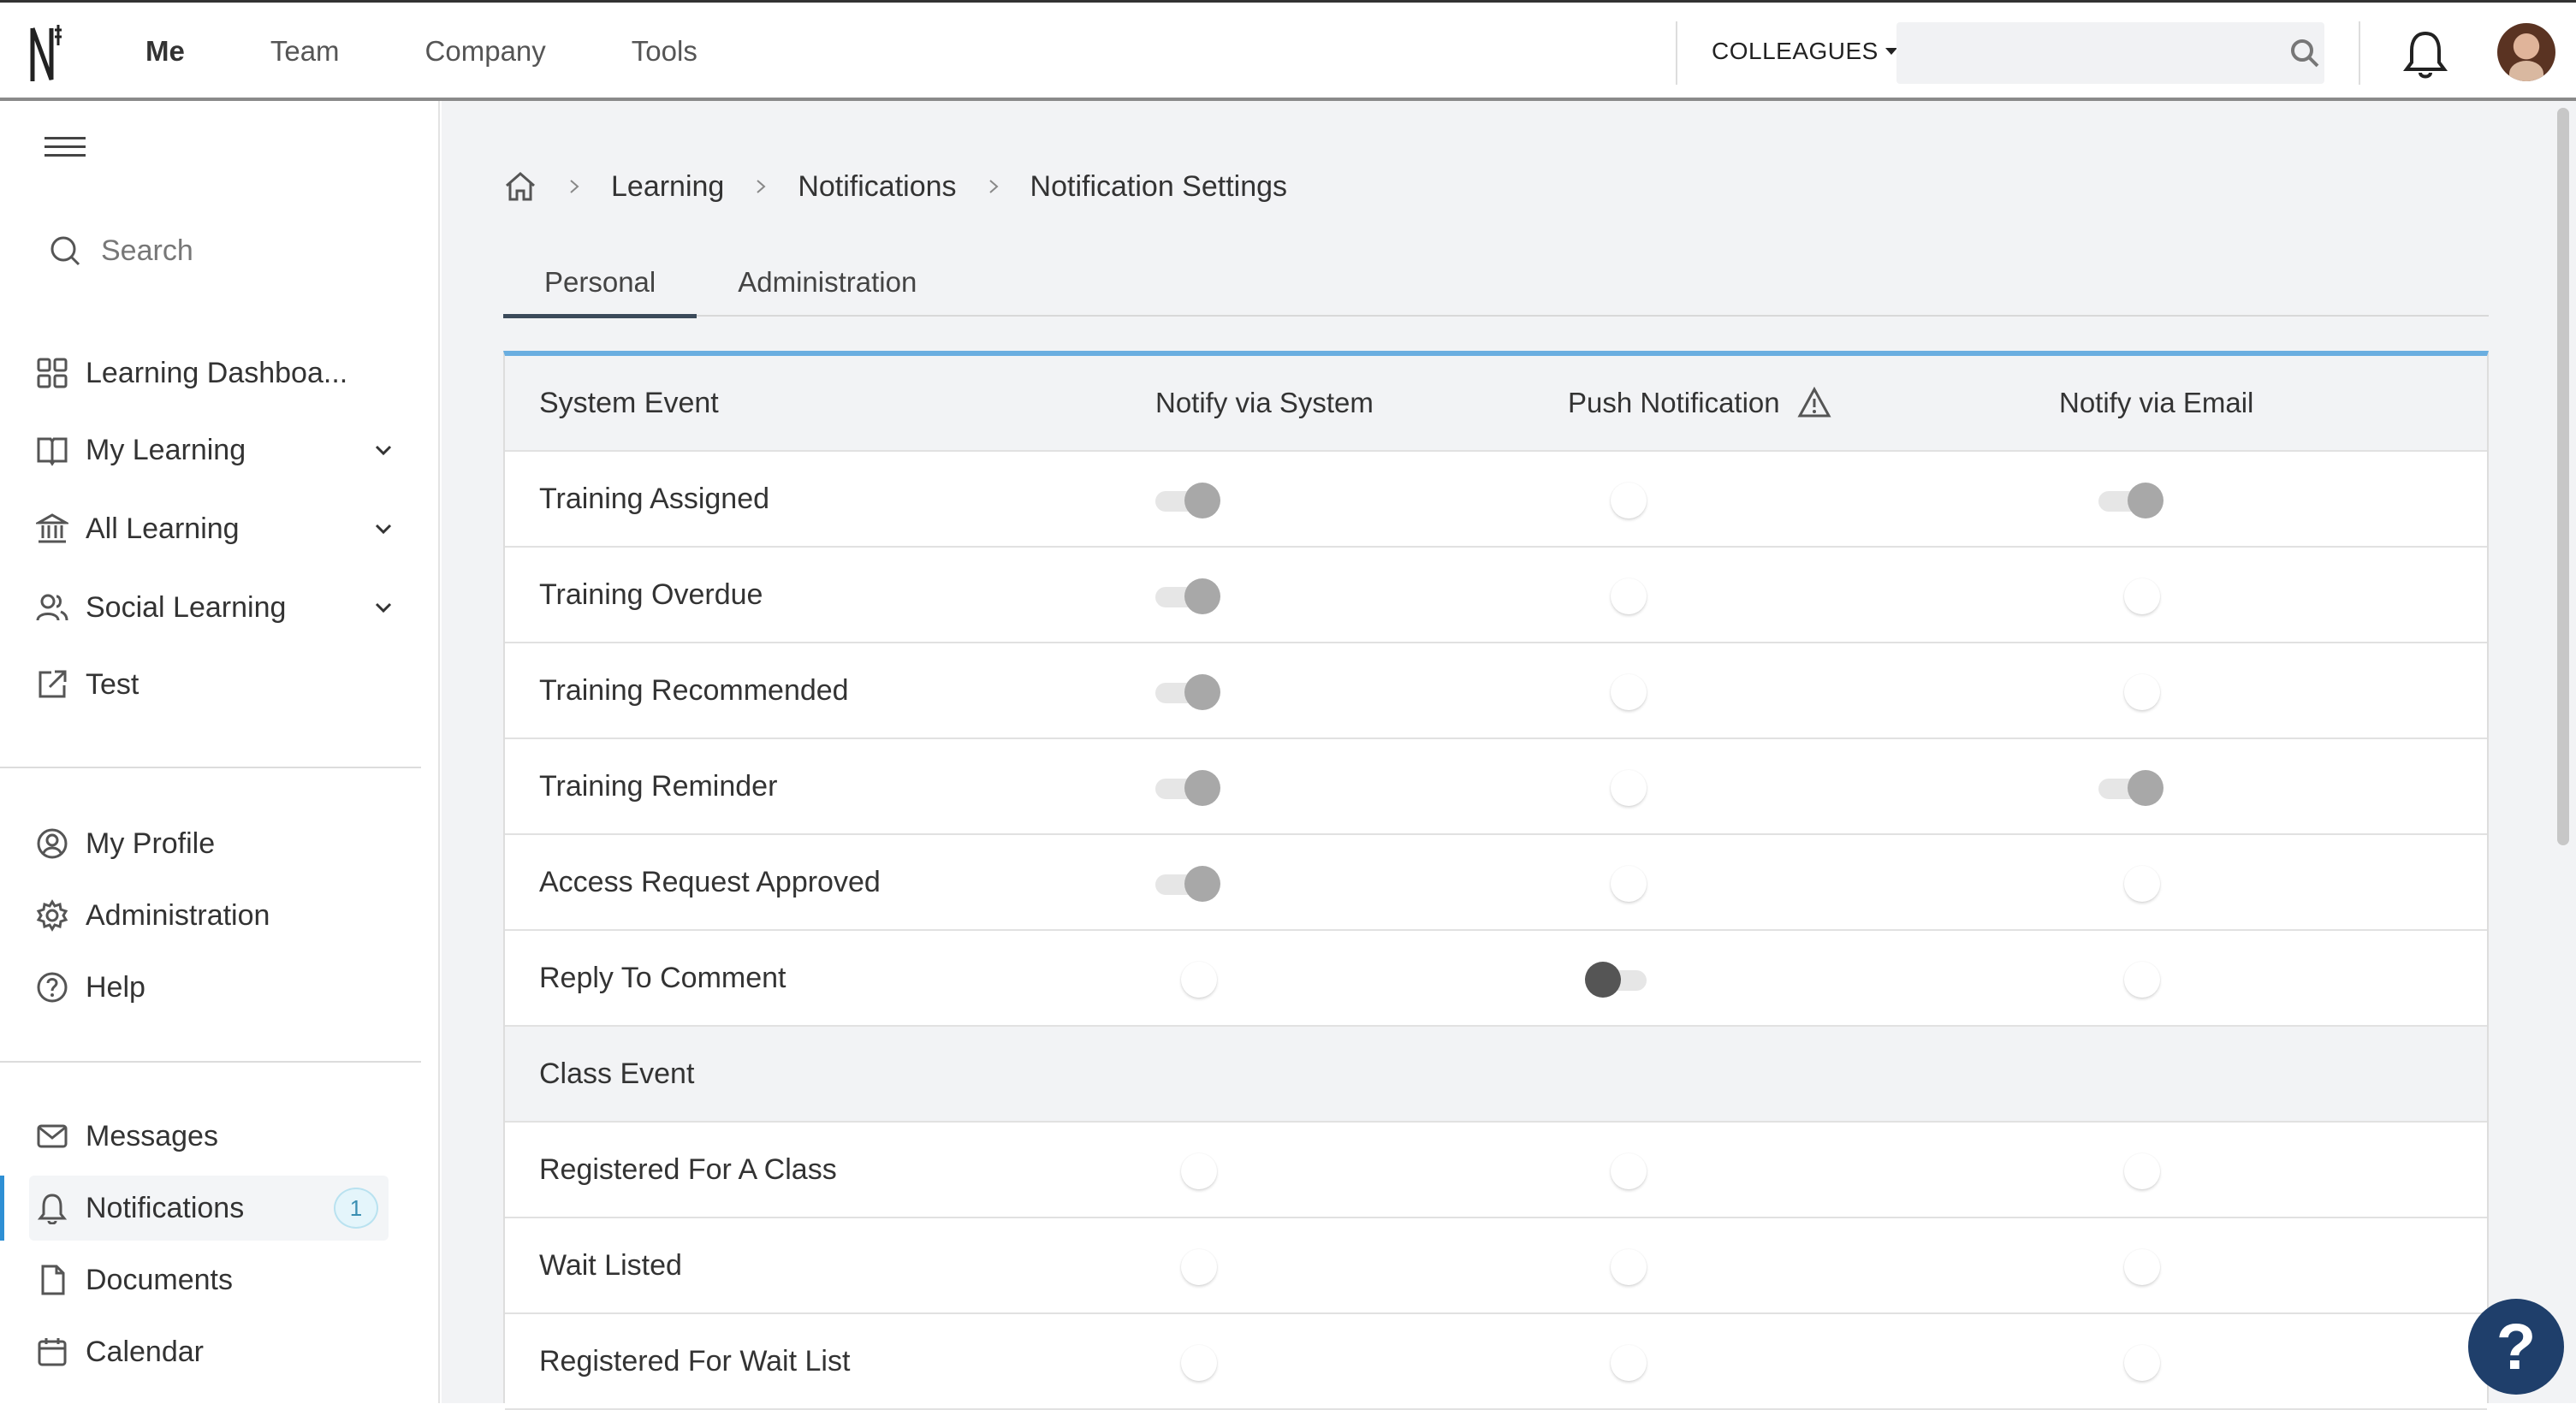 This screenshot has height=1410, width=2576. I want to click on hamburger-menu-icon, so click(65, 150).